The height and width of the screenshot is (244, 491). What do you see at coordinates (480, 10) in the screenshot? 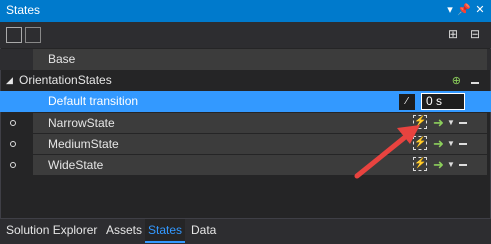
I see `close-icon: ✕` at bounding box center [480, 10].